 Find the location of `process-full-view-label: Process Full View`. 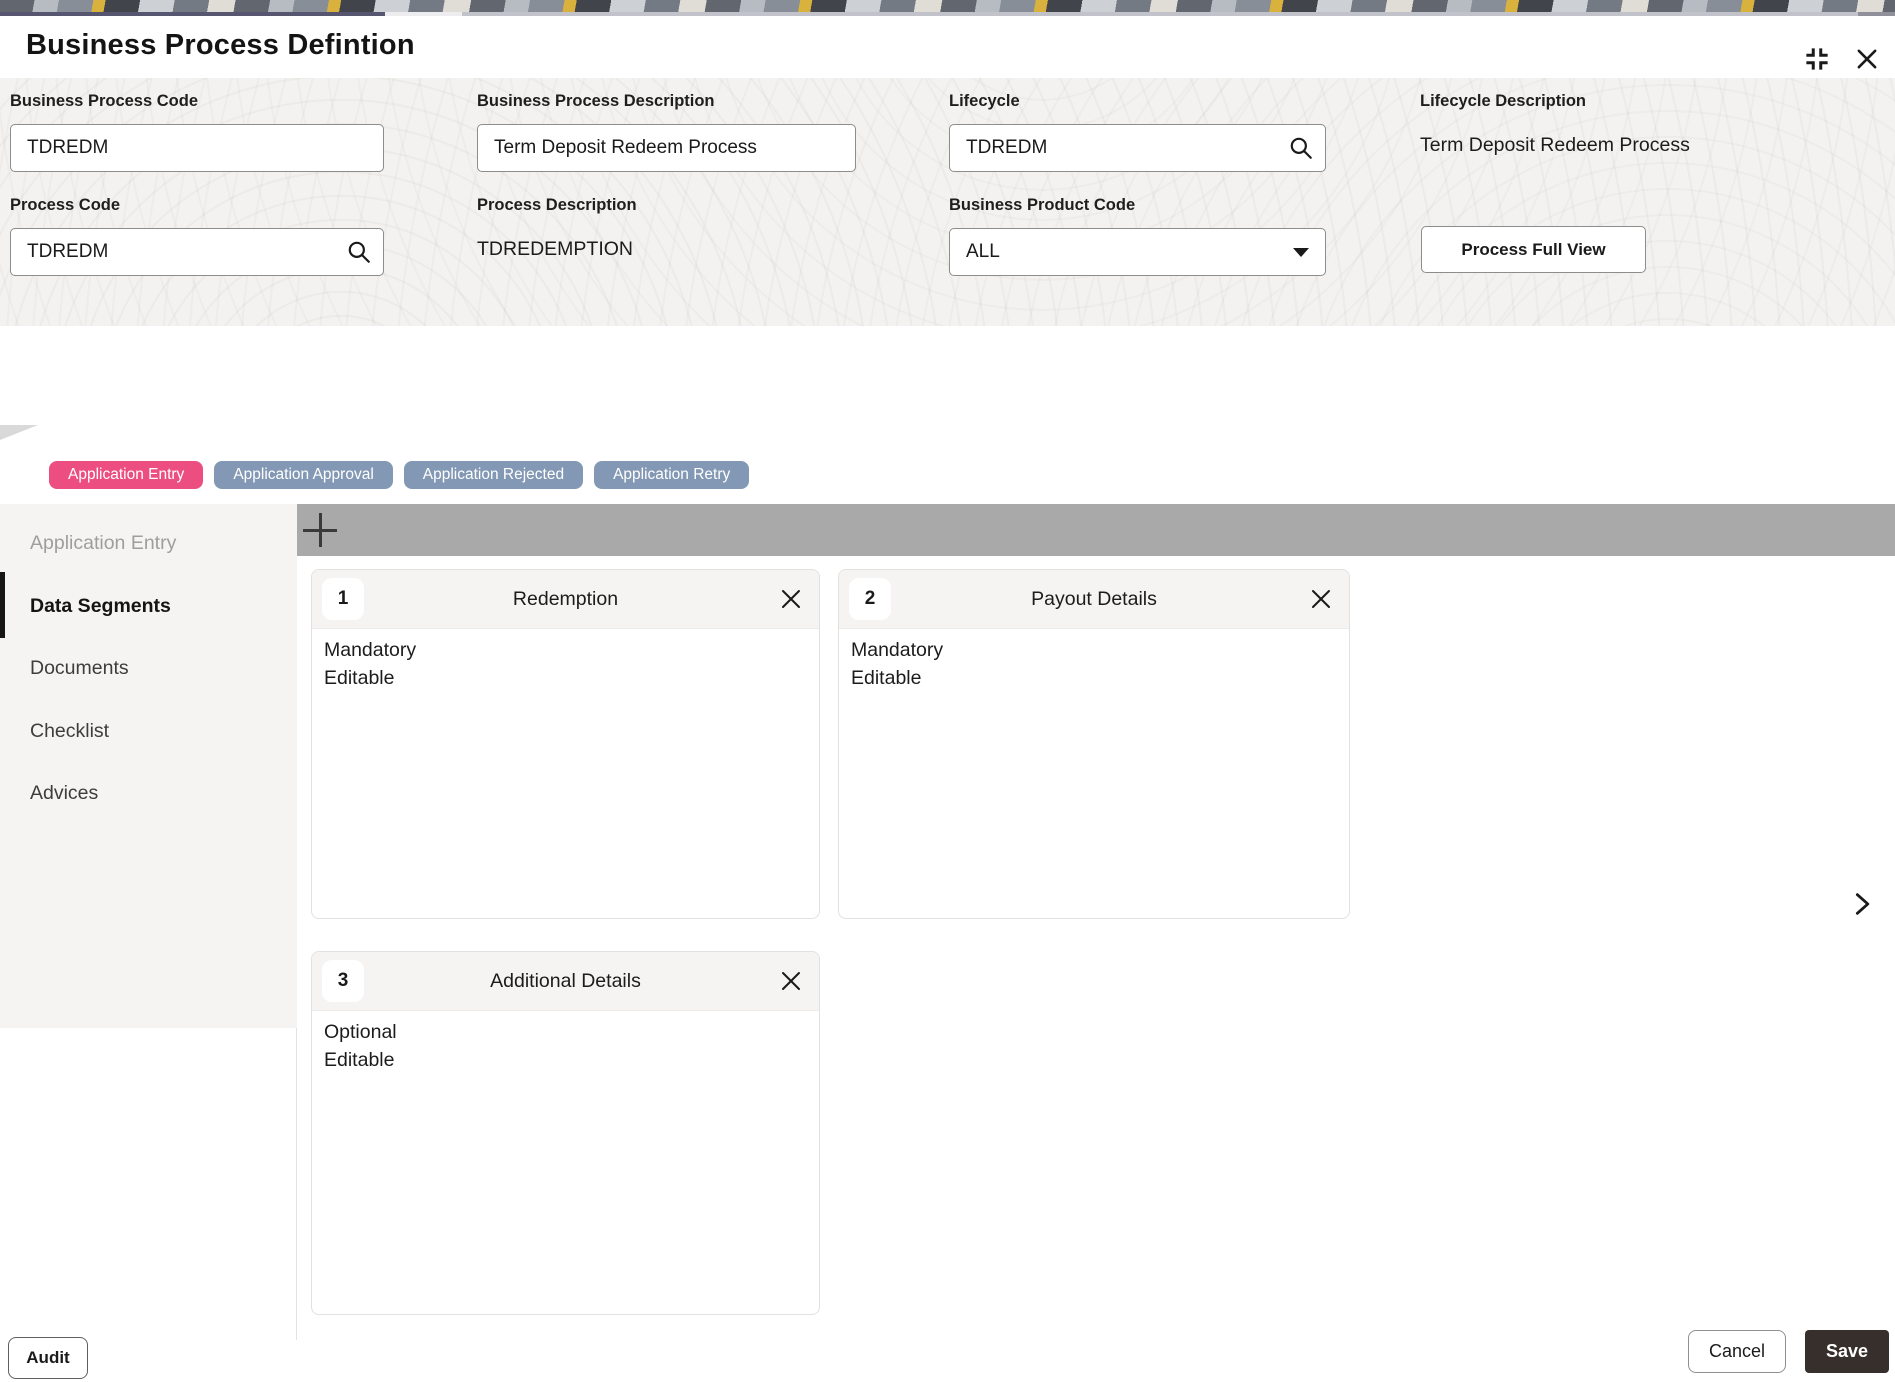

process-full-view-label: Process Full View is located at coordinates (1533, 249).